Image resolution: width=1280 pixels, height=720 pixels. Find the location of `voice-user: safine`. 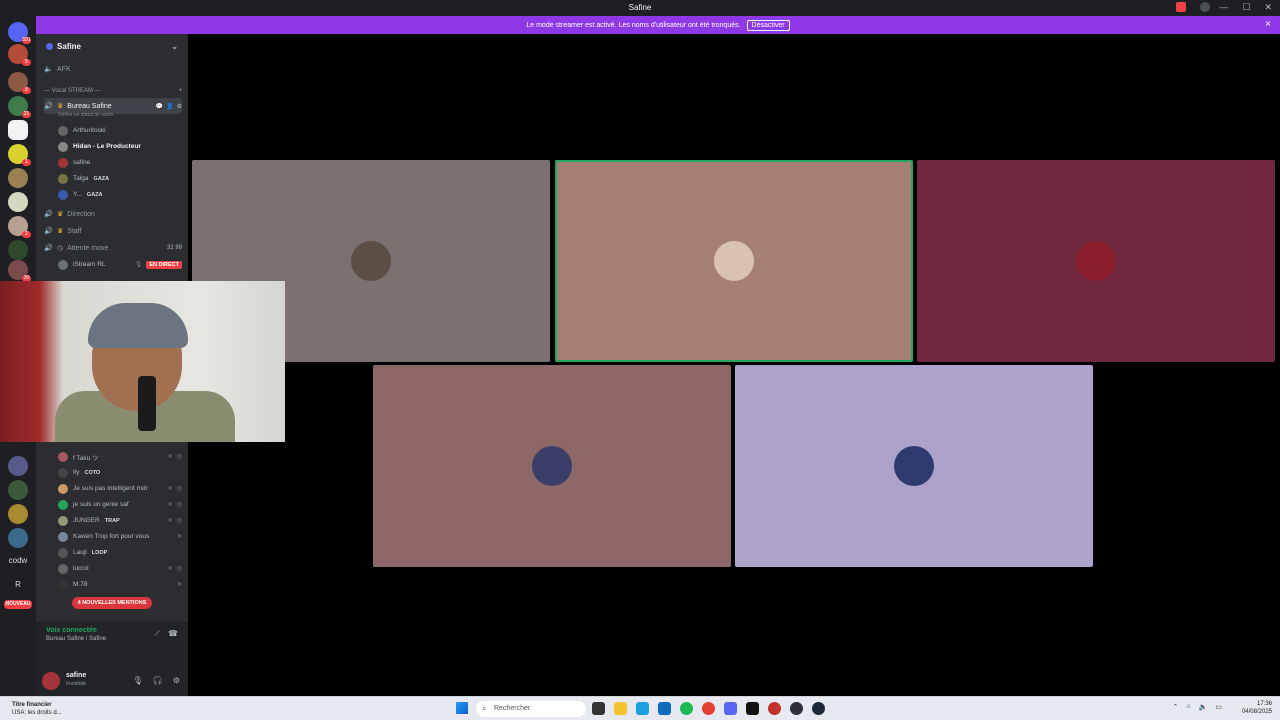

voice-user: safine is located at coordinates (120, 162).